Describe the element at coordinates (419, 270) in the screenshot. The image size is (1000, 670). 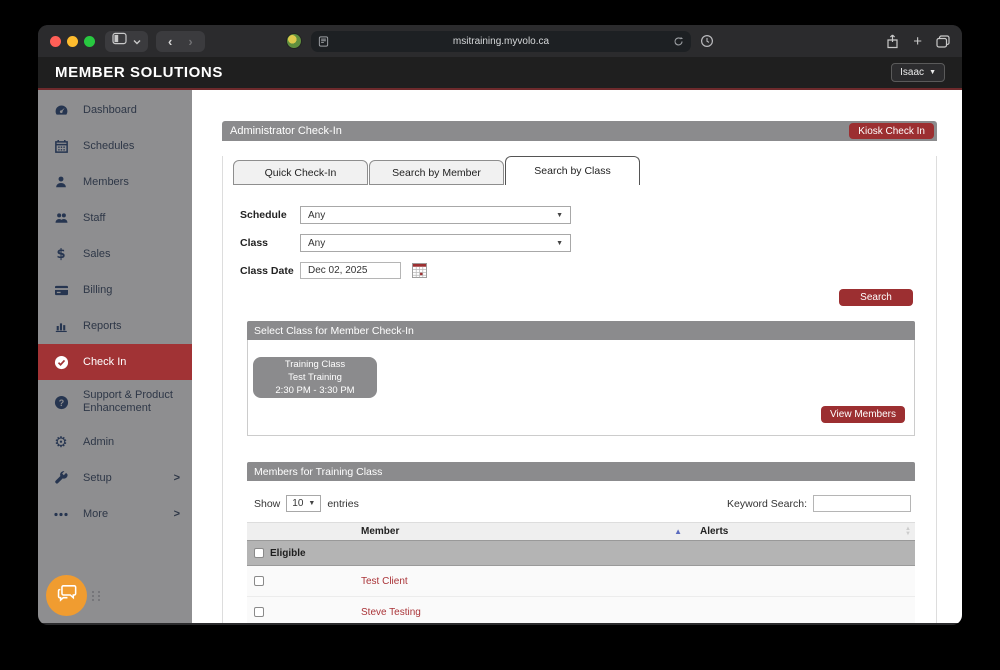
I see `calendar-picker-icon` at that location.